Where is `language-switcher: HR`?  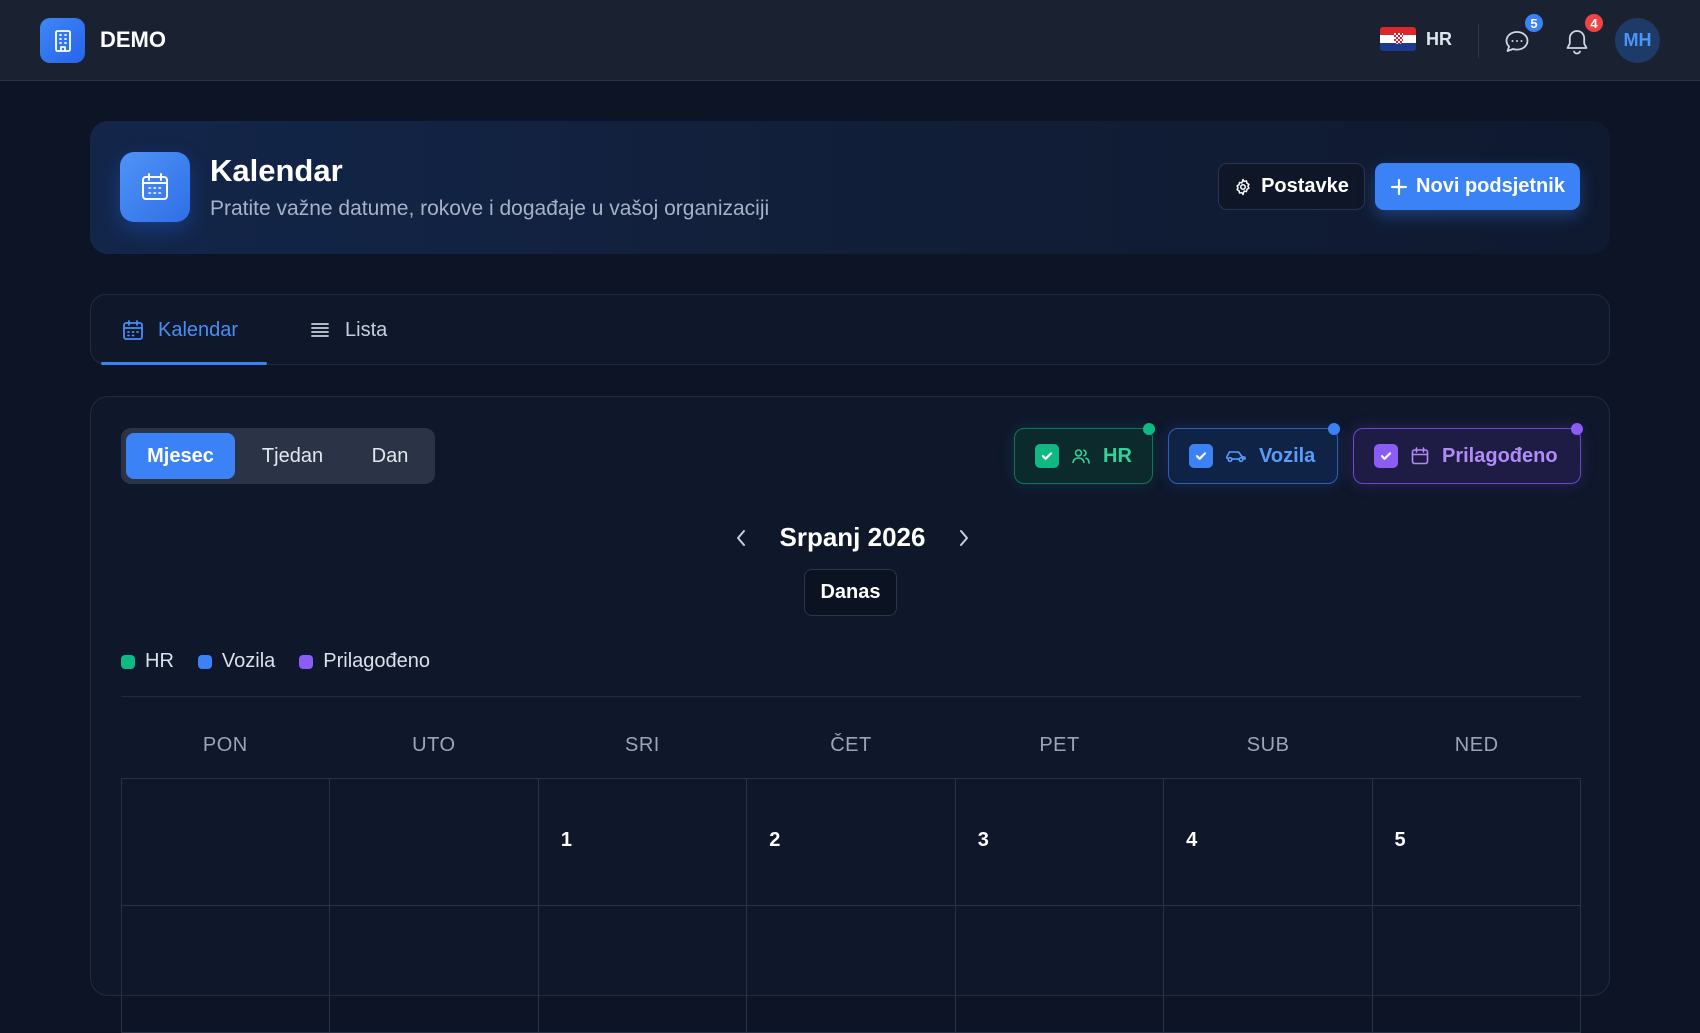 language-switcher: HR is located at coordinates (1416, 39).